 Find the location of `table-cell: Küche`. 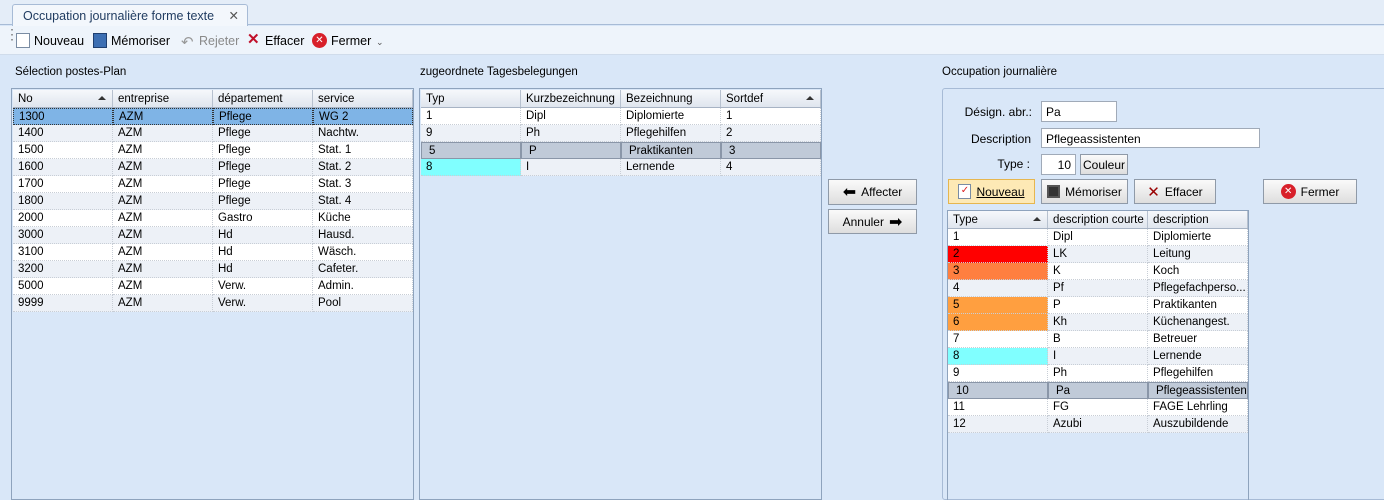

table-cell: Küche is located at coordinates (363, 218).